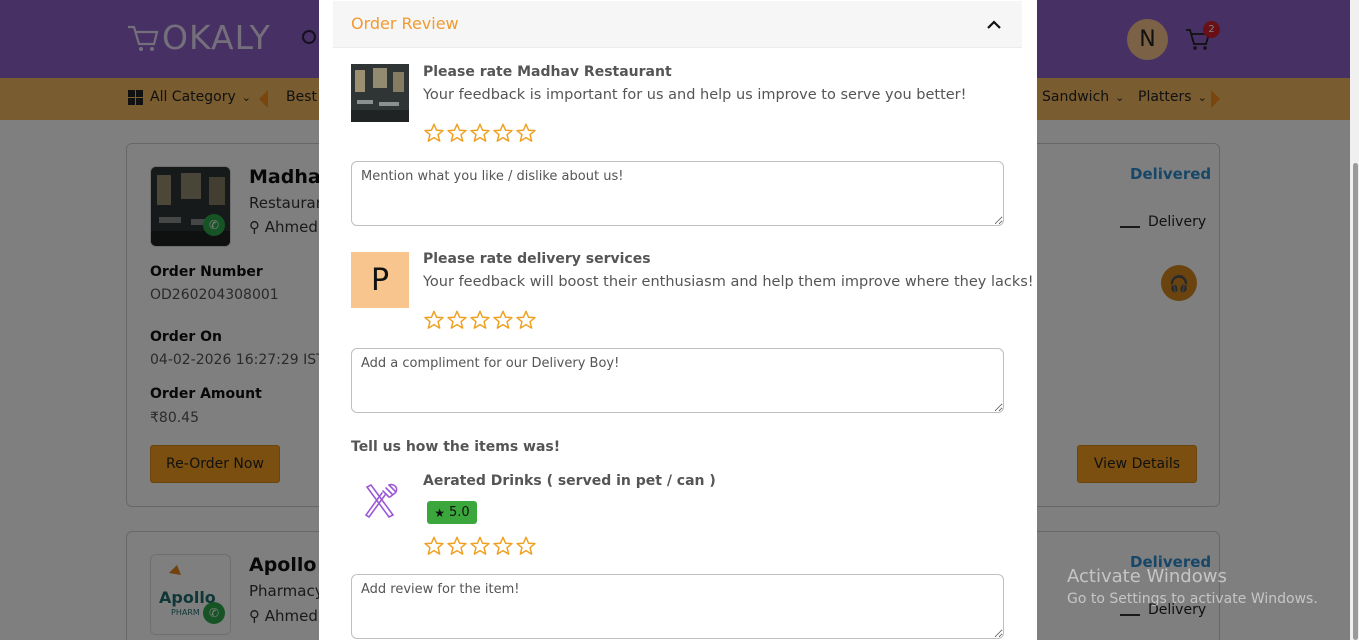 The height and width of the screenshot is (640, 1359). Describe the element at coordinates (380, 93) in the screenshot. I see `restaurant-image` at that location.